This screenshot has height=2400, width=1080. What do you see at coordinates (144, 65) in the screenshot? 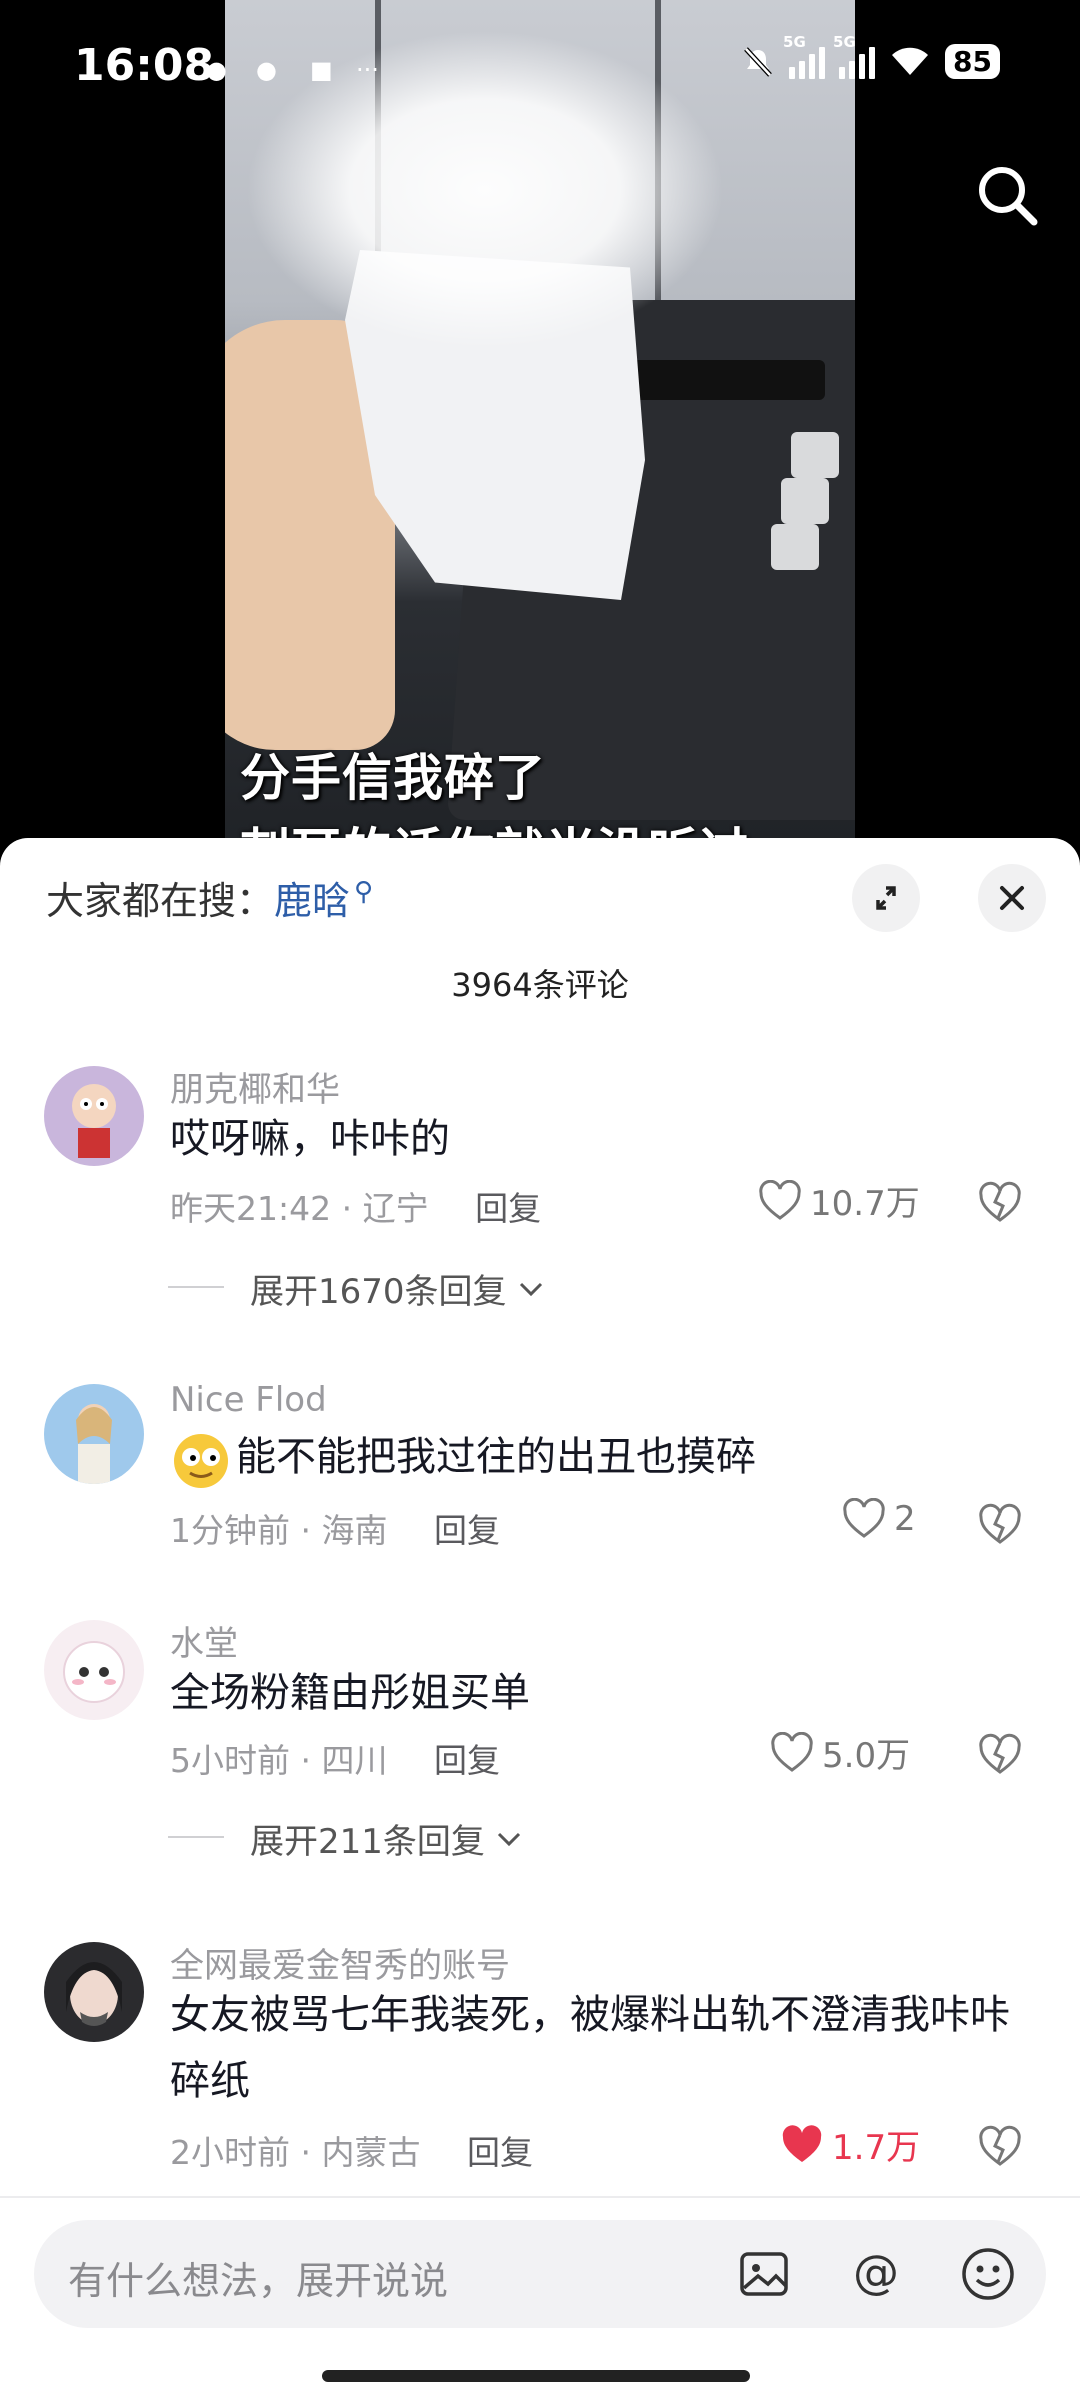
I see `status-time: 16:08` at bounding box center [144, 65].